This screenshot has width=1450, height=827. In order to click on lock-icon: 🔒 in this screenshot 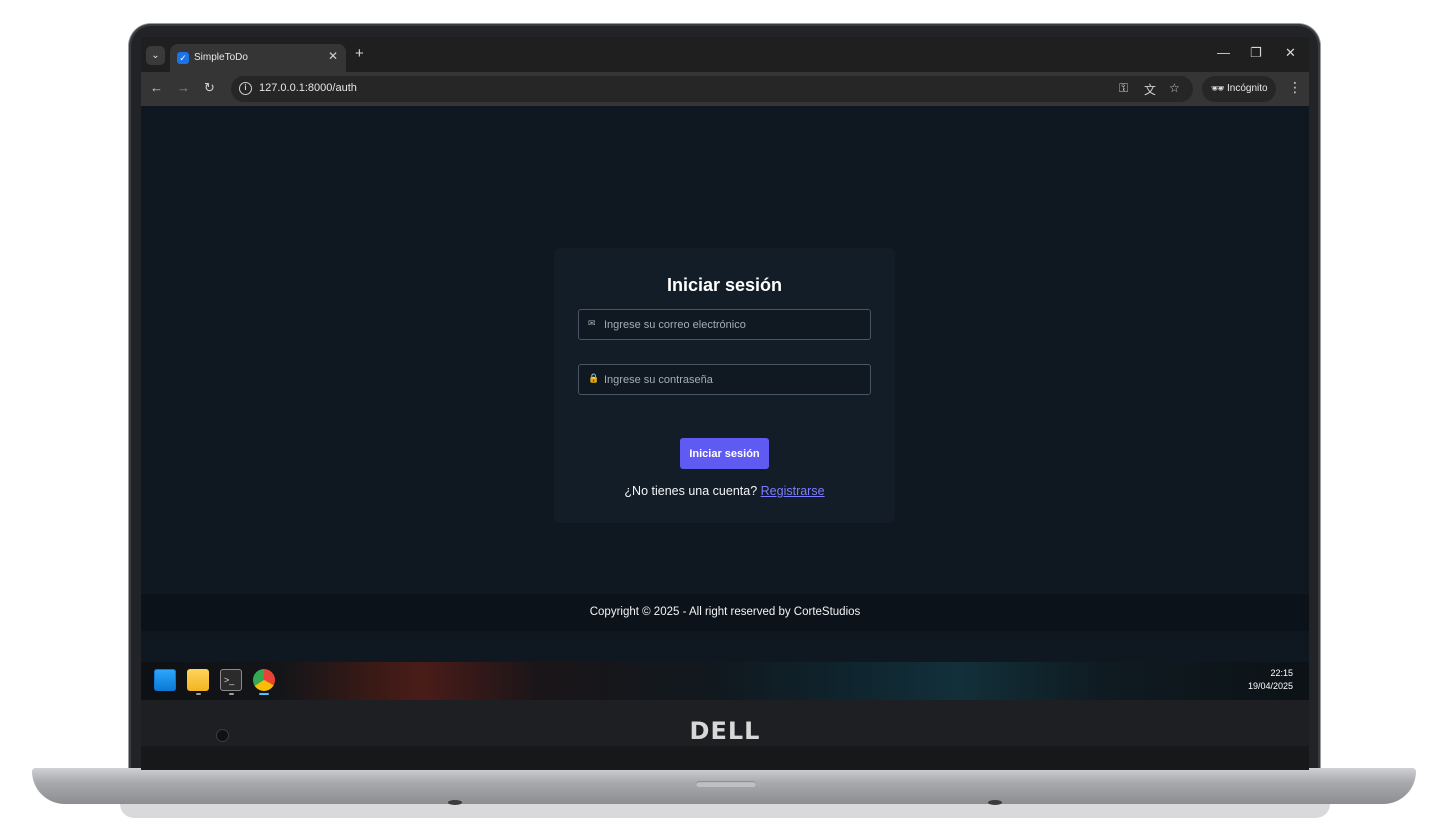, I will do `click(594, 378)`.